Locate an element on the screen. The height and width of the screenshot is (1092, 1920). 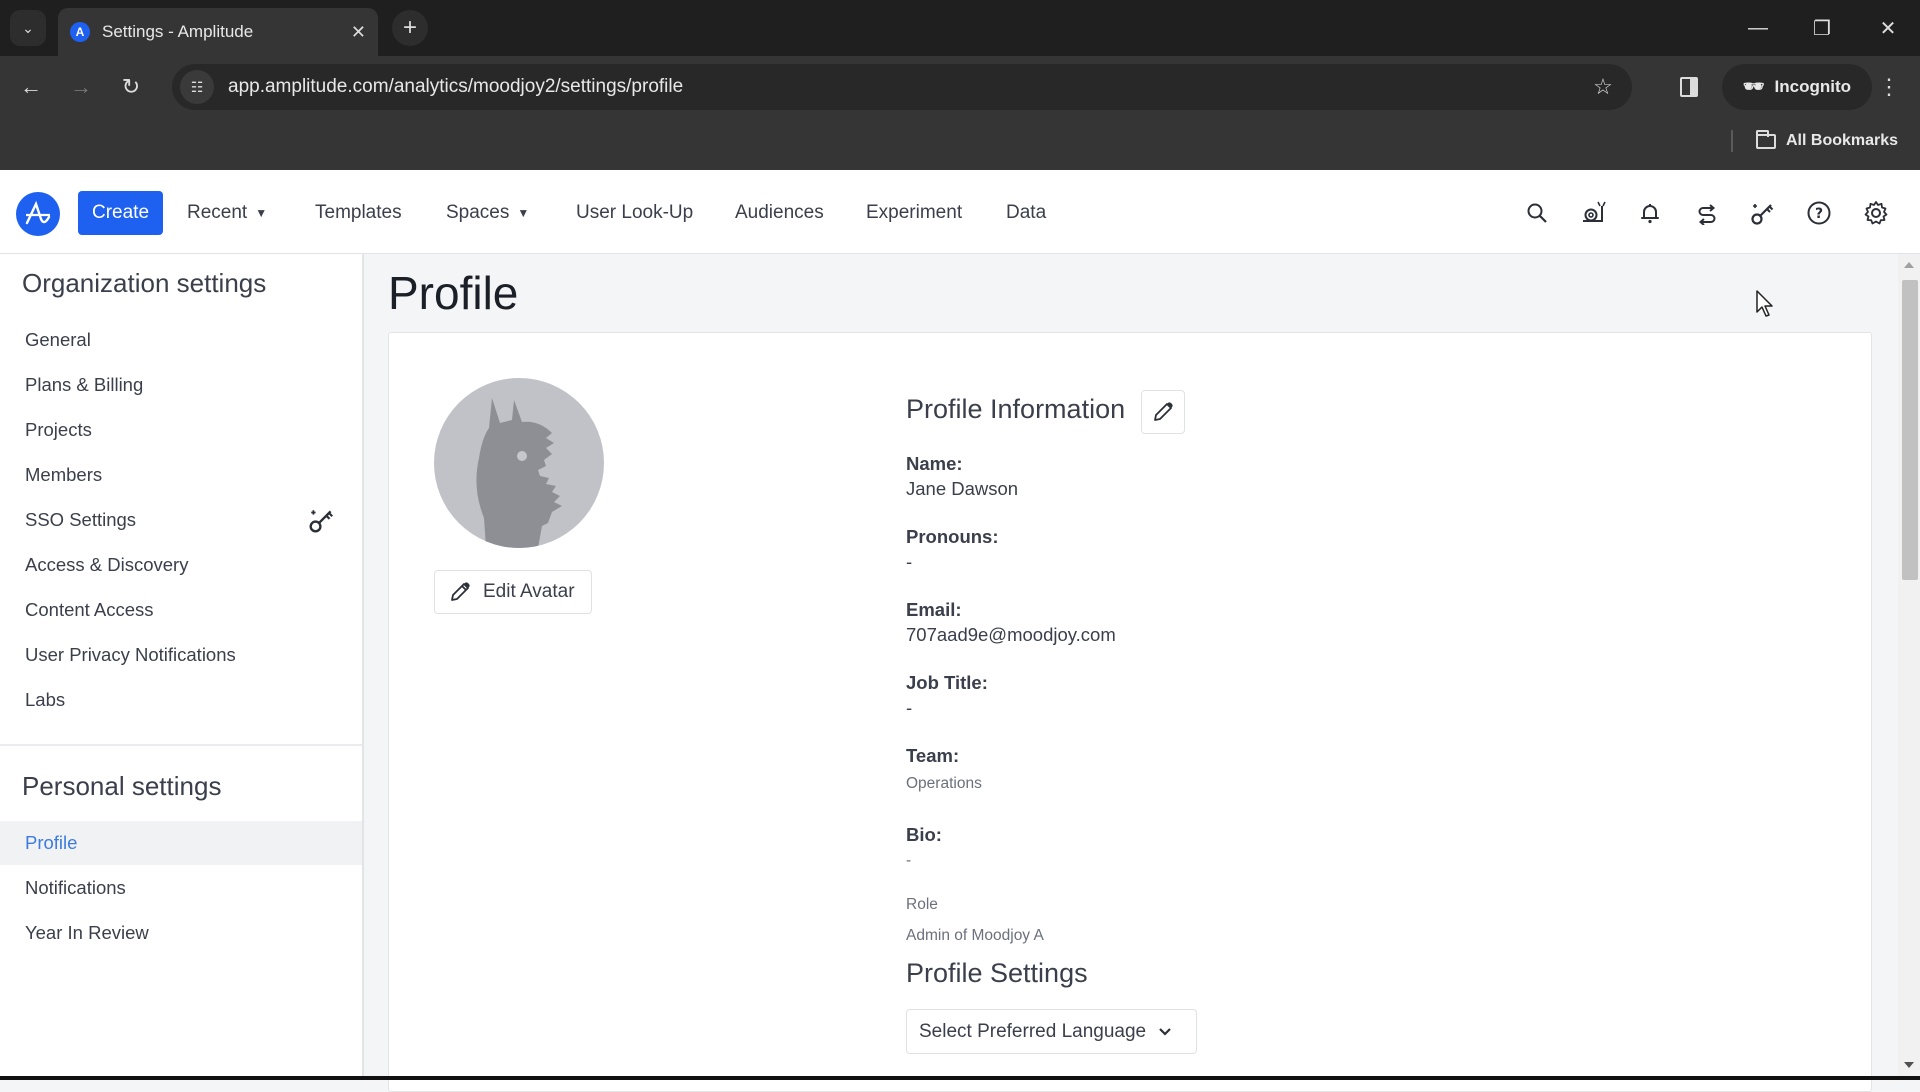
reload-icon: ↻ is located at coordinates (131, 86).